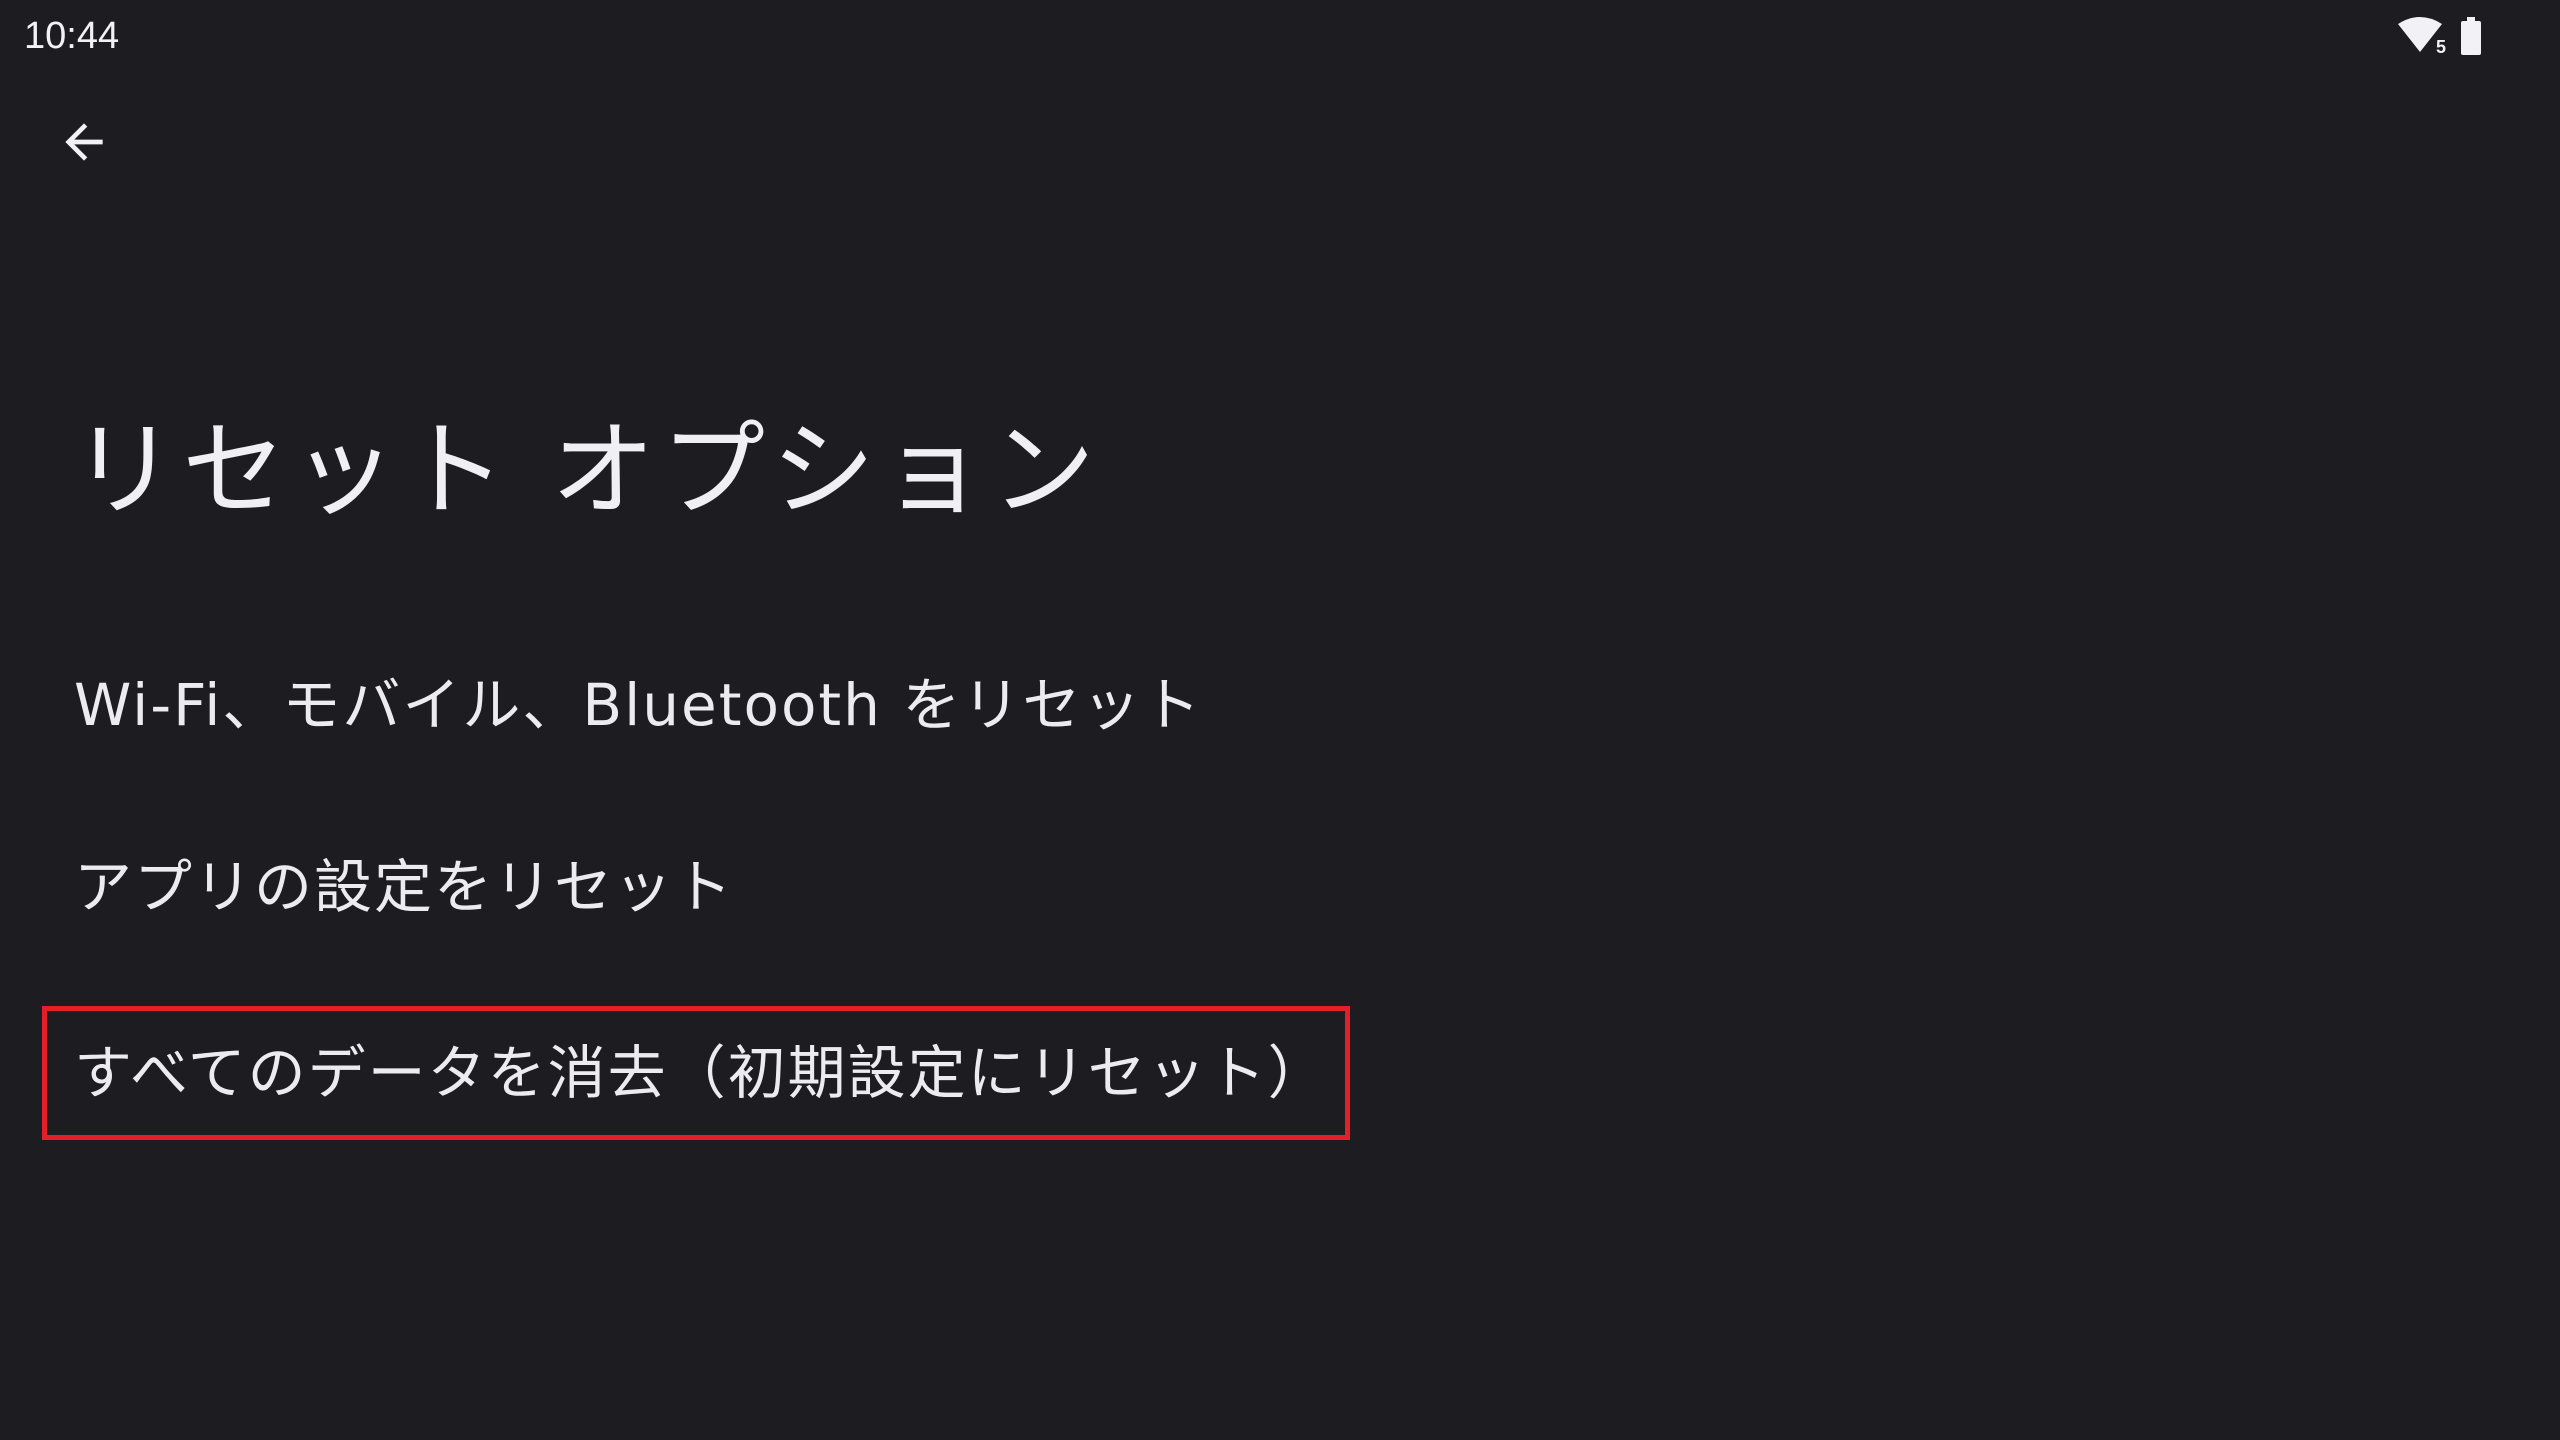 The width and height of the screenshot is (2560, 1440). What do you see at coordinates (1280, 36) in the screenshot?
I see `status-bar: 10:44 5` at bounding box center [1280, 36].